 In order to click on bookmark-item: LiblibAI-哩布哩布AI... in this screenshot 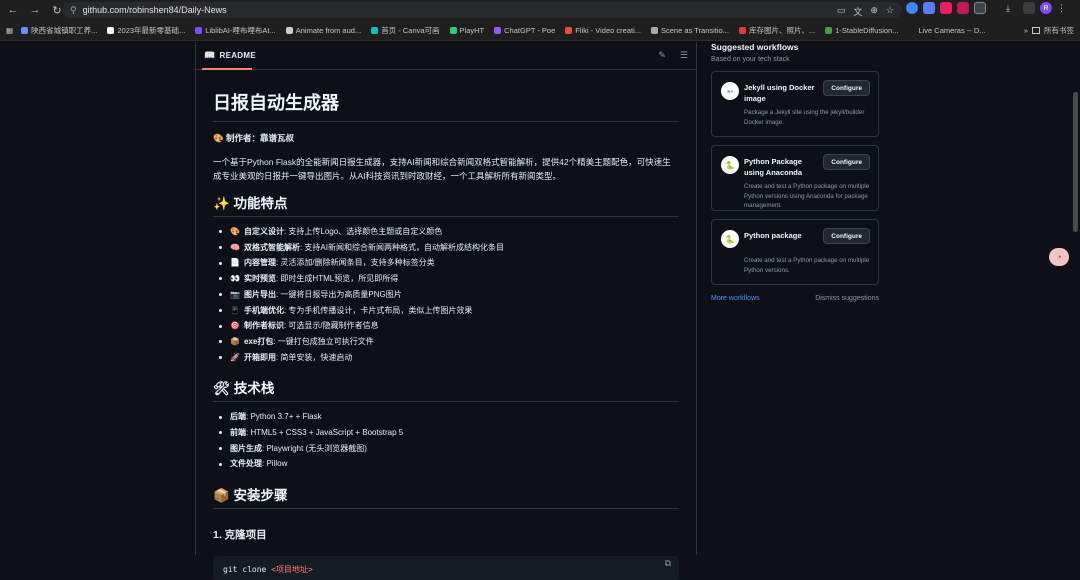, I will do `click(235, 30)`.